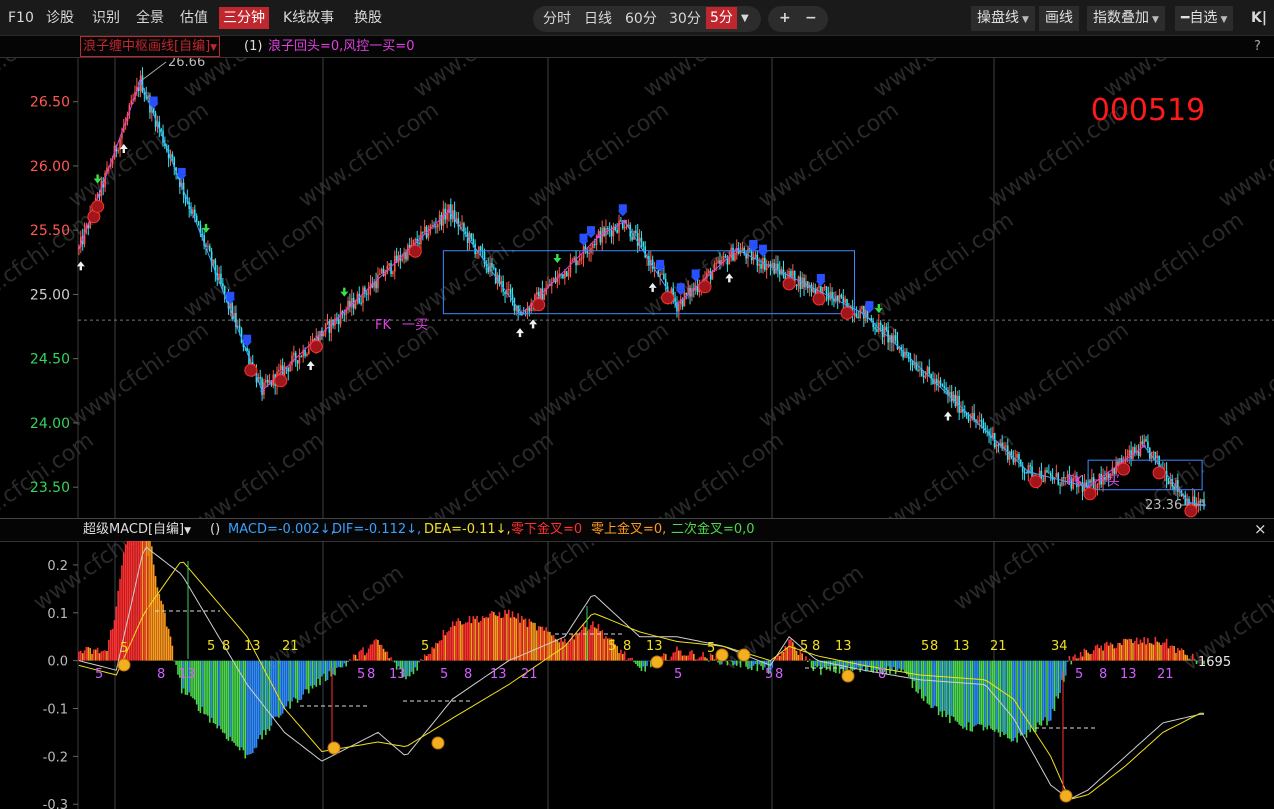  Describe the element at coordinates (368, 18) in the screenshot. I see `tb-switch-stock: 换股` at that location.